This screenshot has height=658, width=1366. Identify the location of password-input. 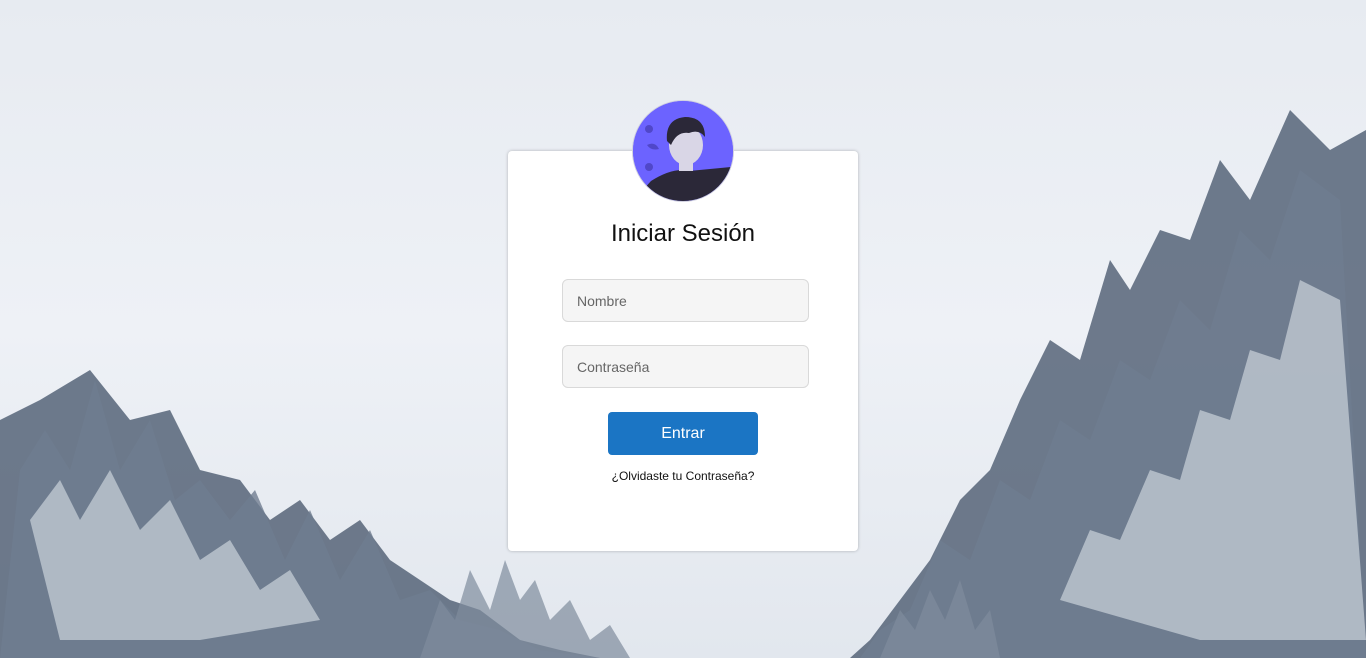
(685, 366).